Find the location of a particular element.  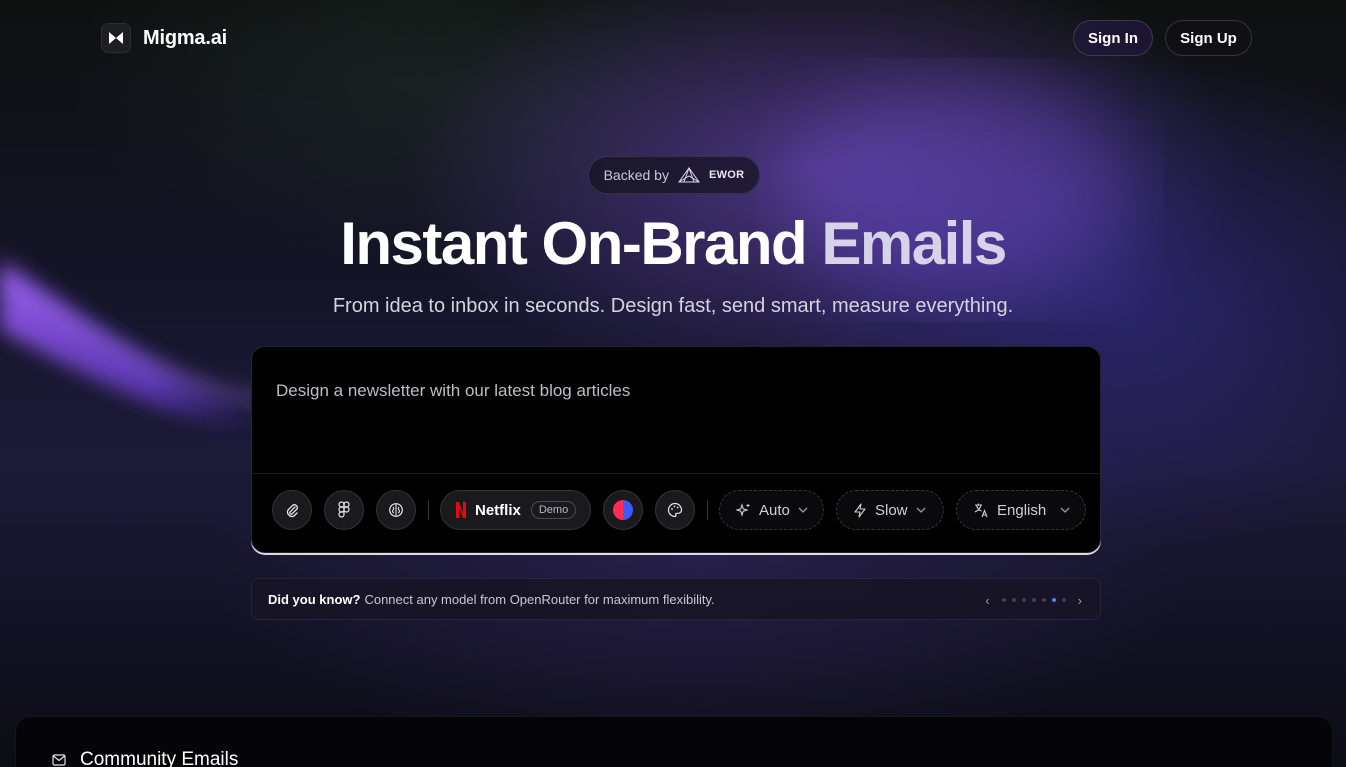

demo-badge: Demo is located at coordinates (553, 510).